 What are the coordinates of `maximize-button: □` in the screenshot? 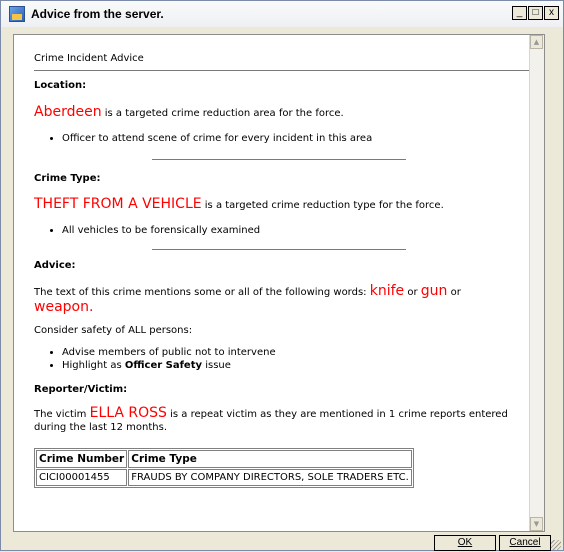 It's located at (535, 13).